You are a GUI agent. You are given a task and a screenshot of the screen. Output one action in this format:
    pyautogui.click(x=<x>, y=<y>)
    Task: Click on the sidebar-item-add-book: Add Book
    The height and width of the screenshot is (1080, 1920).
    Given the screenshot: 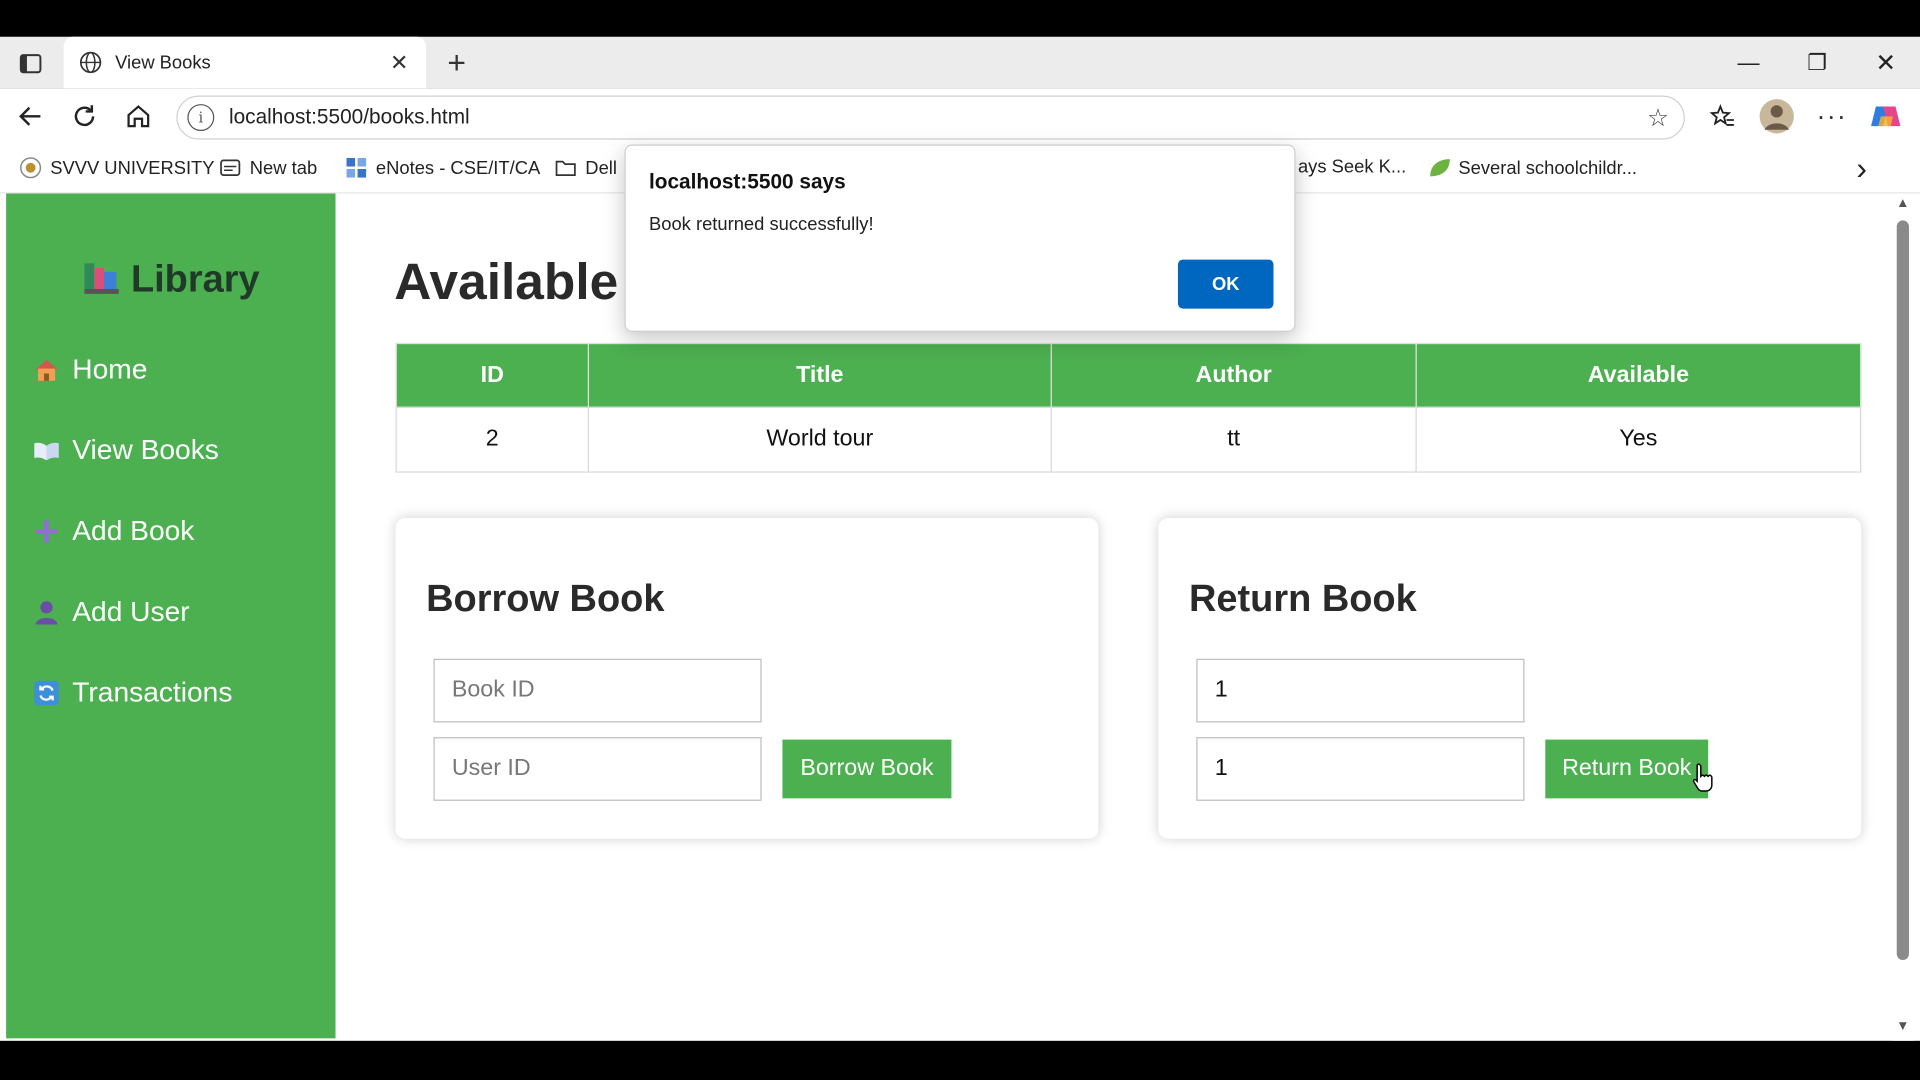 What is the action you would take?
    pyautogui.click(x=113, y=530)
    